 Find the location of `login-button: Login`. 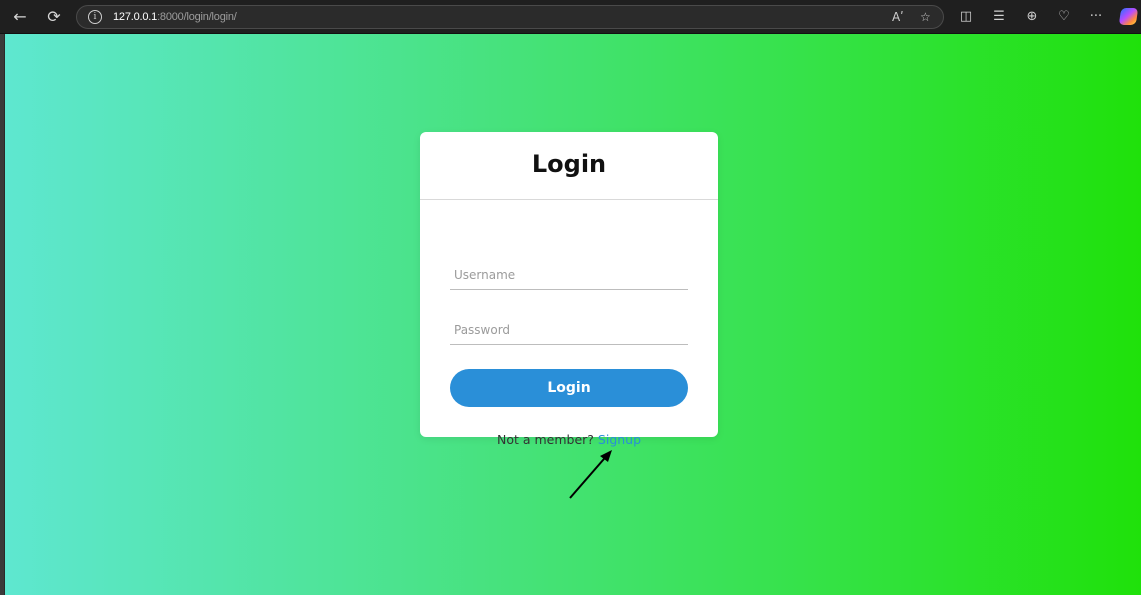

login-button: Login is located at coordinates (569, 388).